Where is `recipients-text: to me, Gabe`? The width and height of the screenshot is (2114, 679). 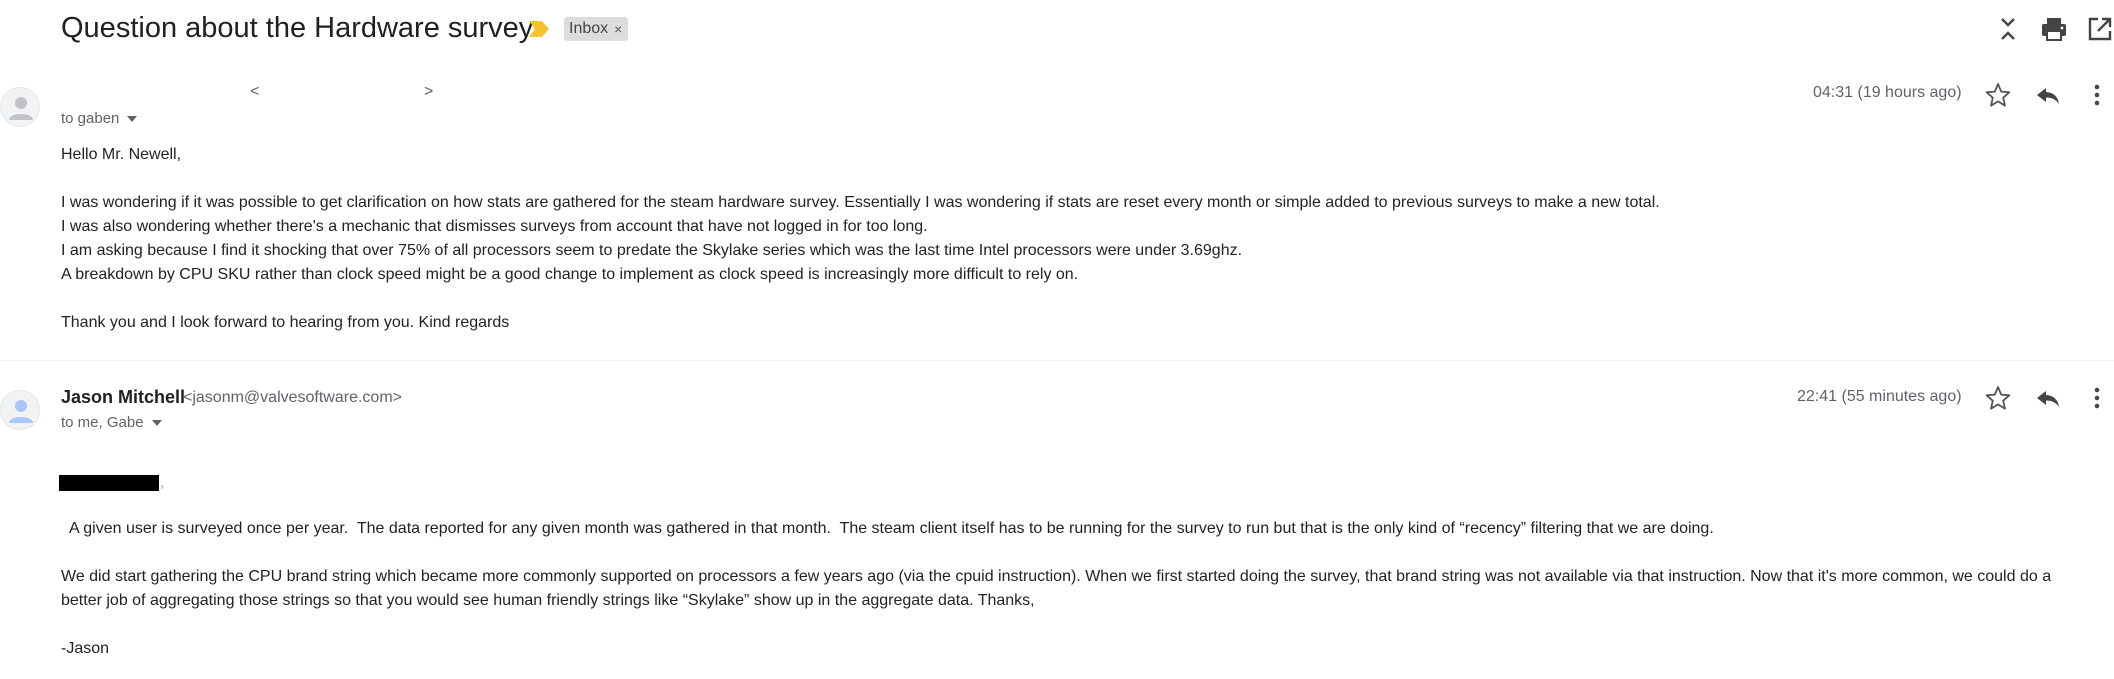
recipients-text: to me, Gabe is located at coordinates (102, 422).